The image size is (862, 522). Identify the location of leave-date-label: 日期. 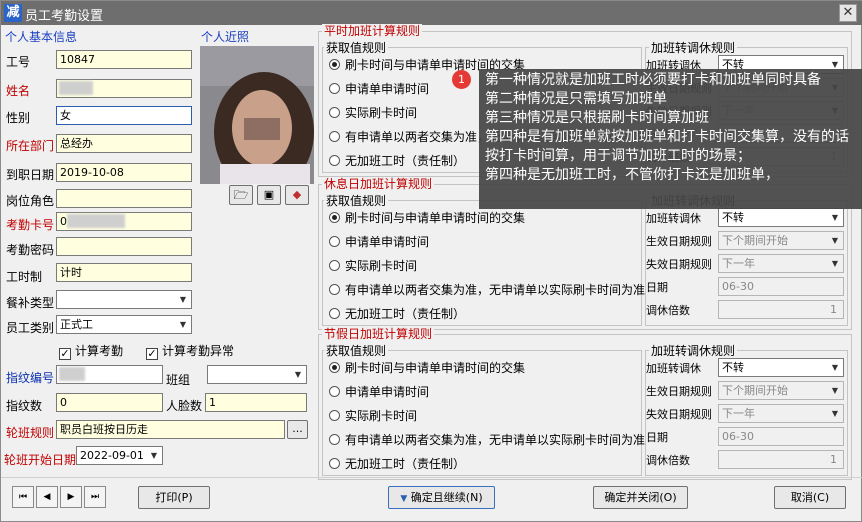
(657, 437).